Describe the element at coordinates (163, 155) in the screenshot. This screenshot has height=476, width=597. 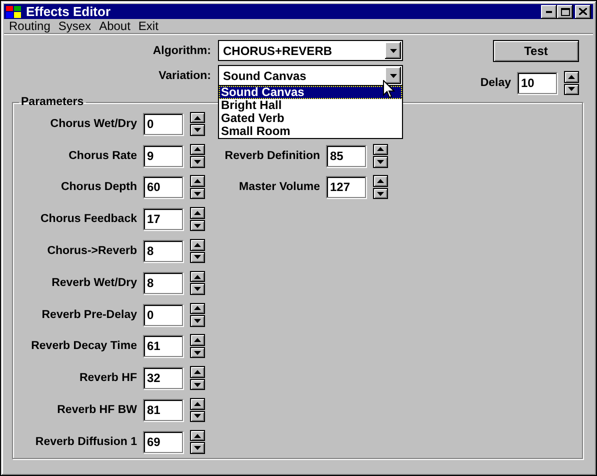
I see `parameter-field: 9` at that location.